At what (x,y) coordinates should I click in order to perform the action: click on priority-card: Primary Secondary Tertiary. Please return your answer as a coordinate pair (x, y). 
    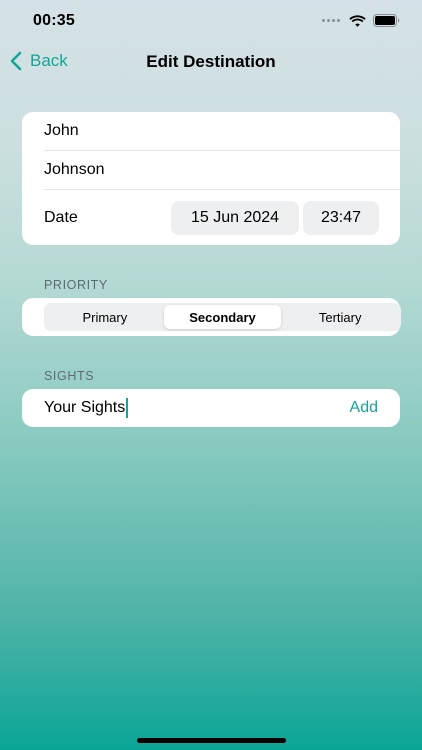
    Looking at the image, I should click on (211, 317).